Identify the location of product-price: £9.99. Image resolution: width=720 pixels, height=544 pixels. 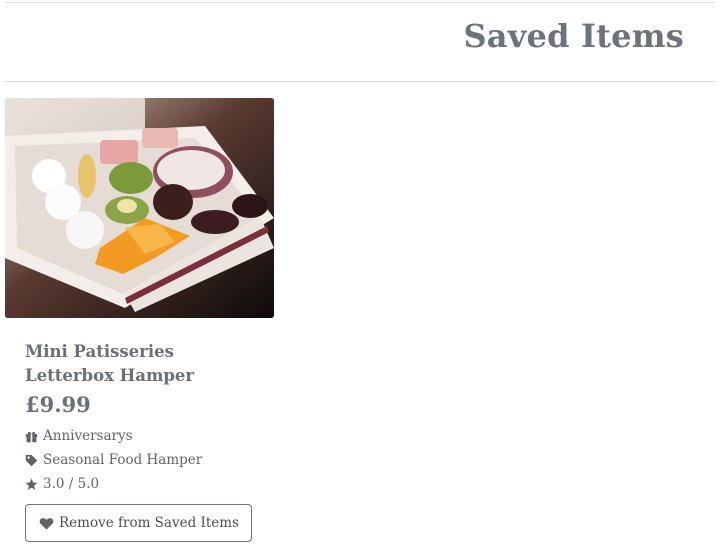
(58, 404).